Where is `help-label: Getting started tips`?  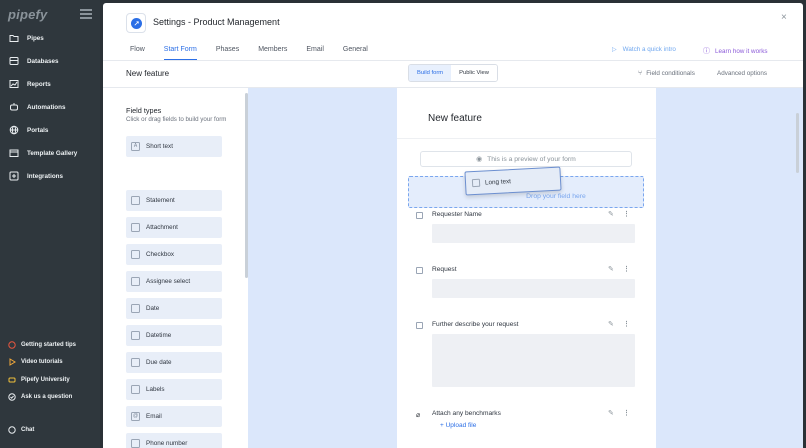
help-label: Getting started tips is located at coordinates (49, 345).